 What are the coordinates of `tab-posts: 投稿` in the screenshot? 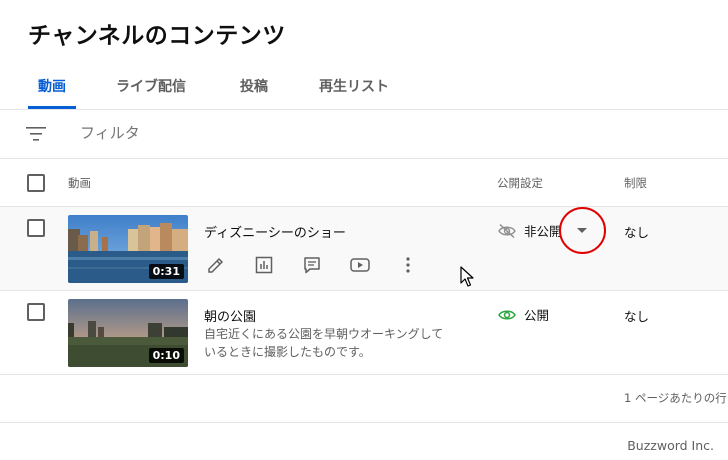 It's located at (254, 86).